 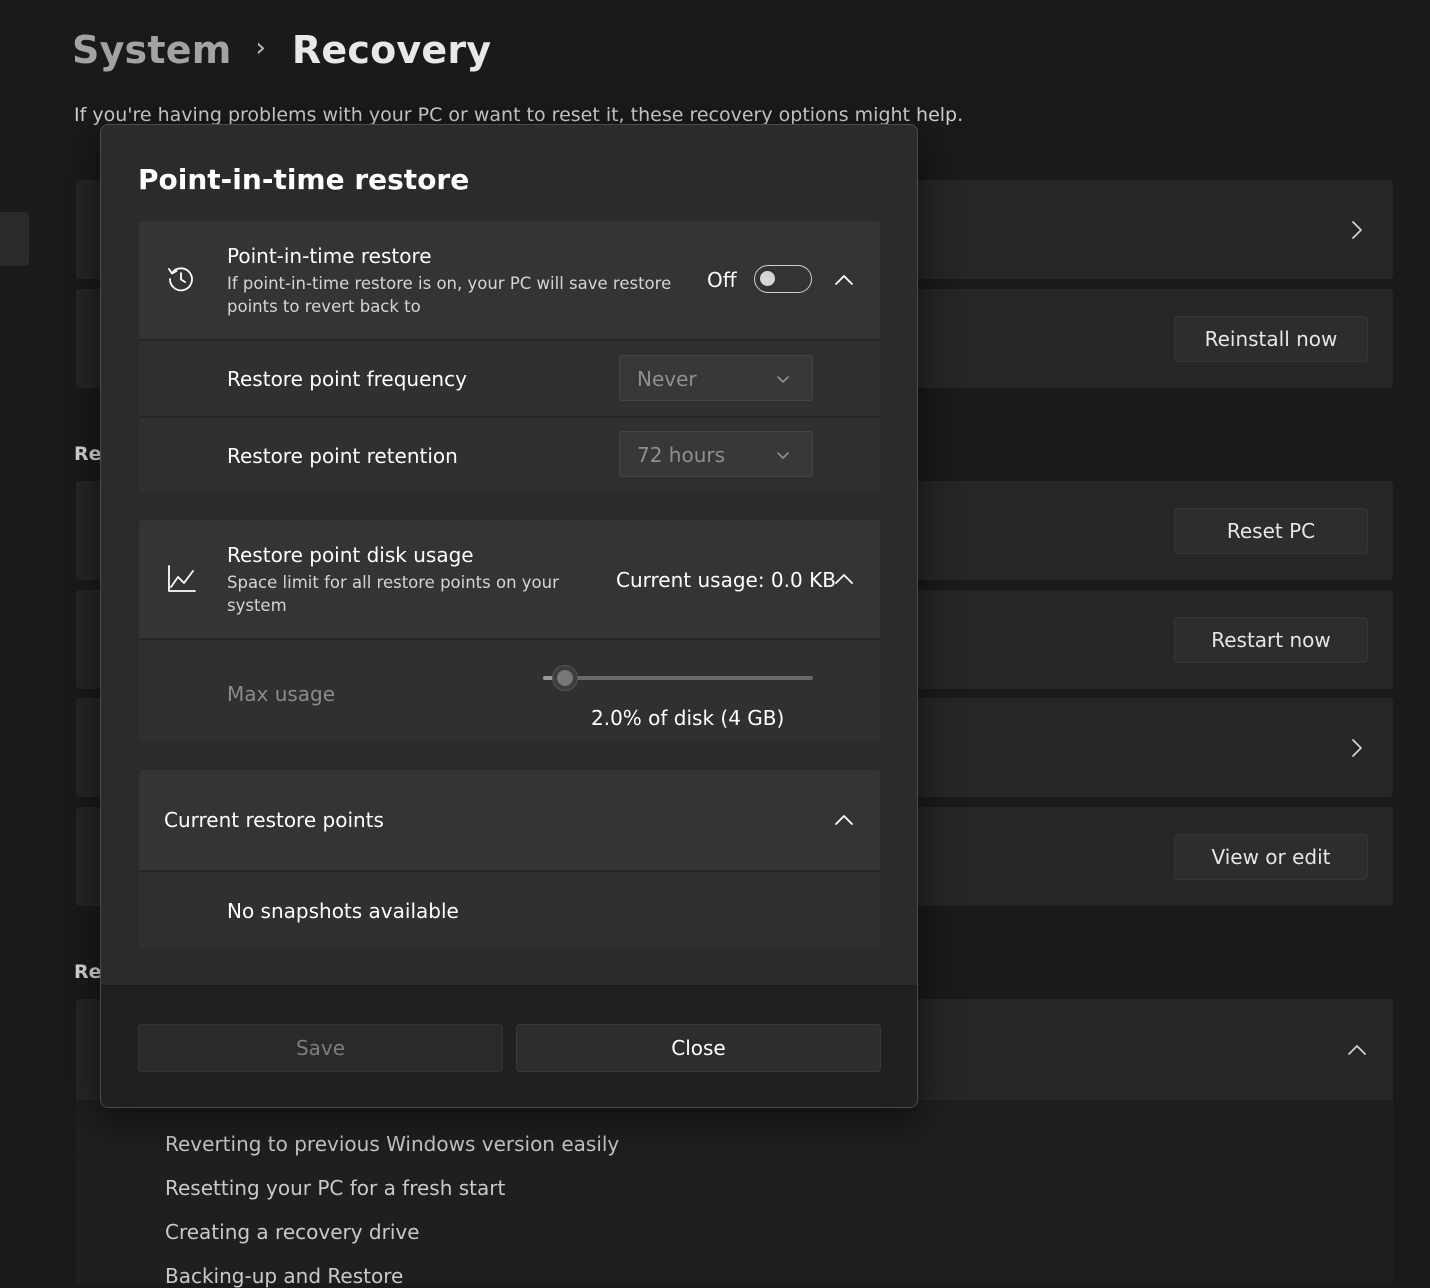 What do you see at coordinates (342, 456) in the screenshot?
I see `retention-label: Restore point retention` at bounding box center [342, 456].